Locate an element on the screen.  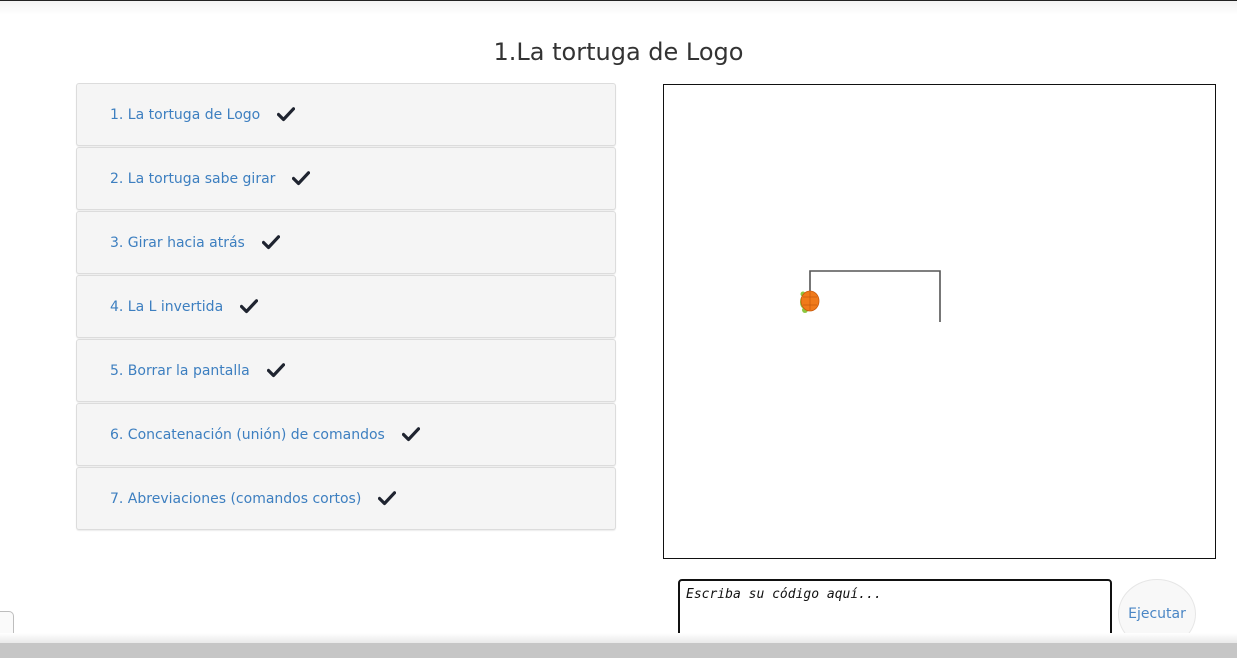
lesson-item-6: 6. Concatenación (unión) de comandos is located at coordinates (346, 434).